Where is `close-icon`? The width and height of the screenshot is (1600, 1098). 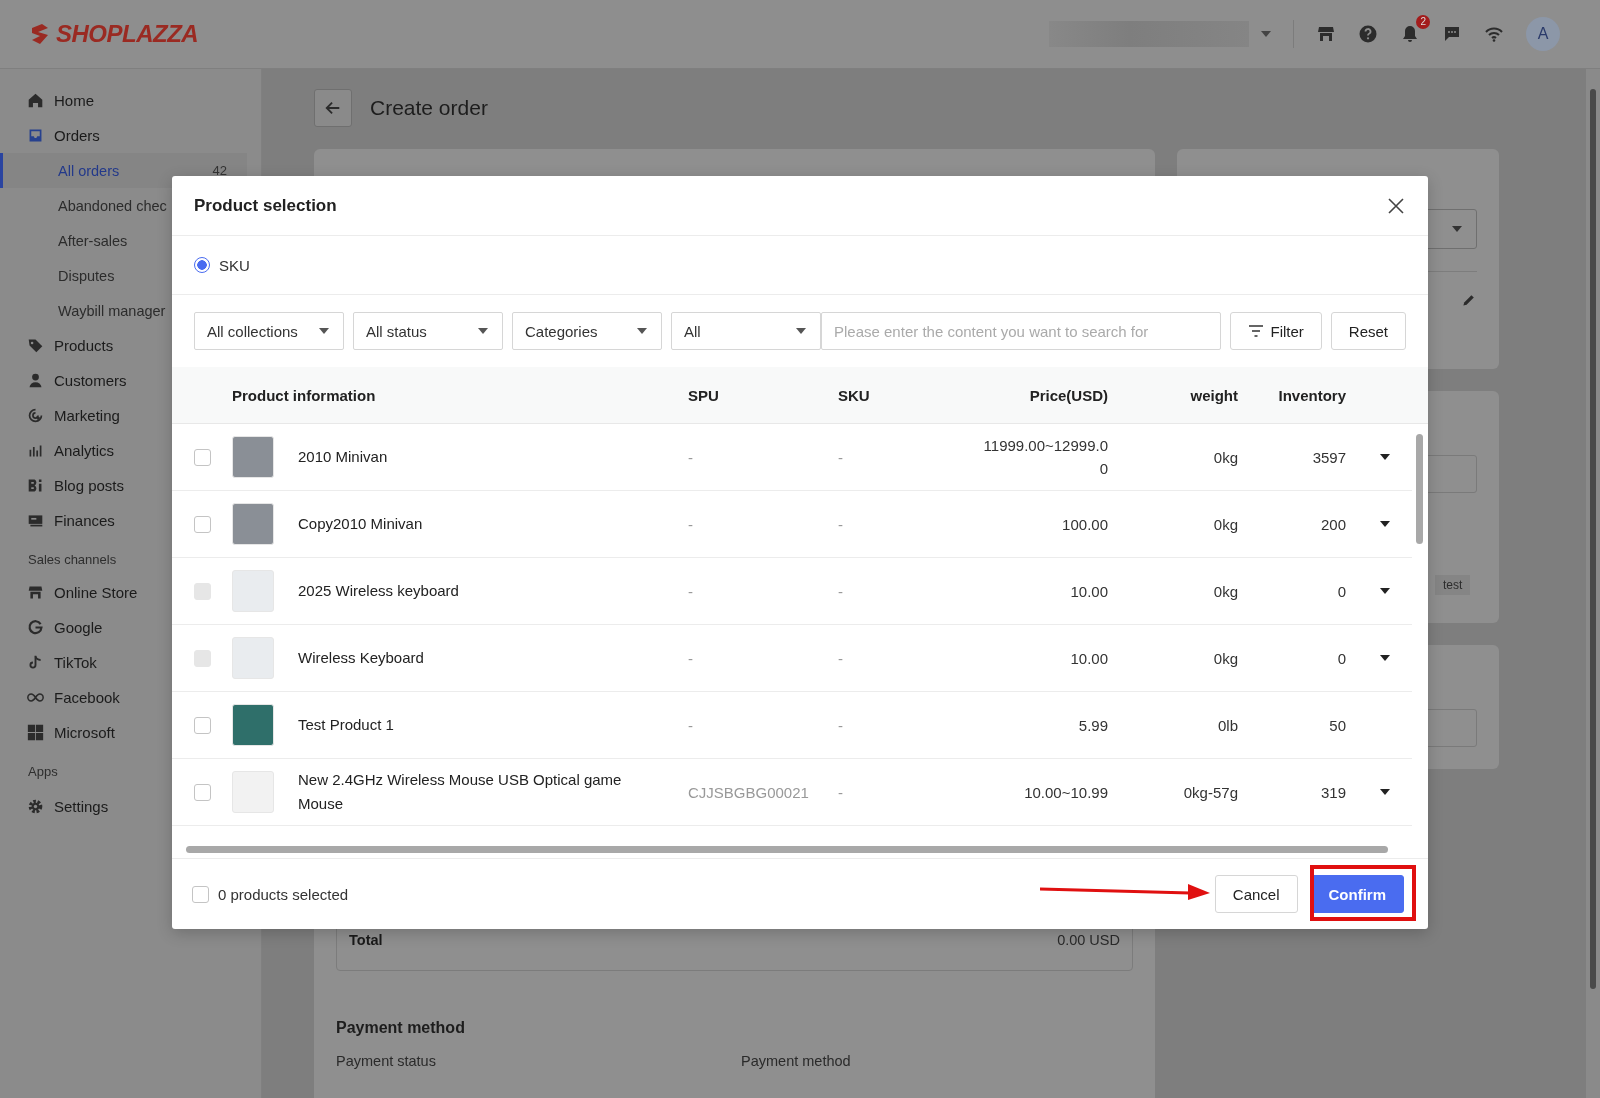
close-icon is located at coordinates (1396, 205).